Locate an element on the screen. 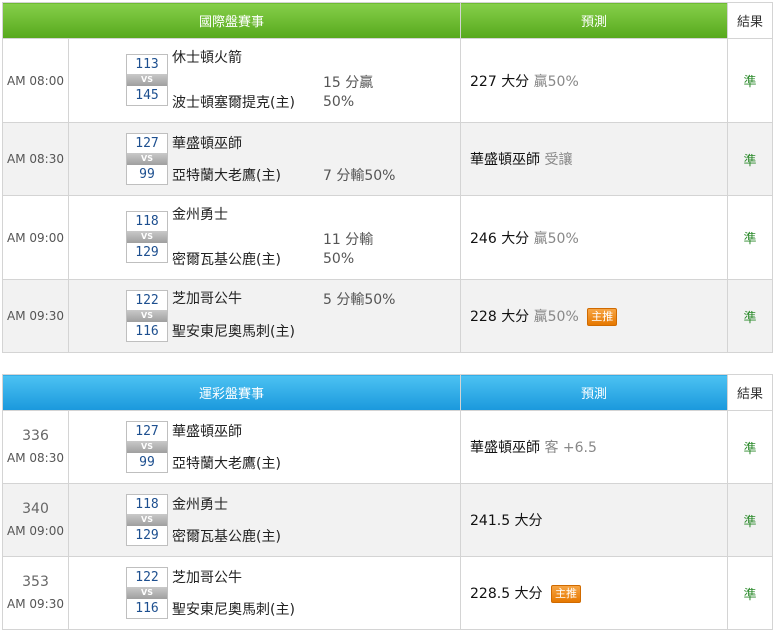 Image resolution: width=774 pixels, height=643 pixels. lottery-header-event: 運彩盤賽事 is located at coordinates (231, 392).